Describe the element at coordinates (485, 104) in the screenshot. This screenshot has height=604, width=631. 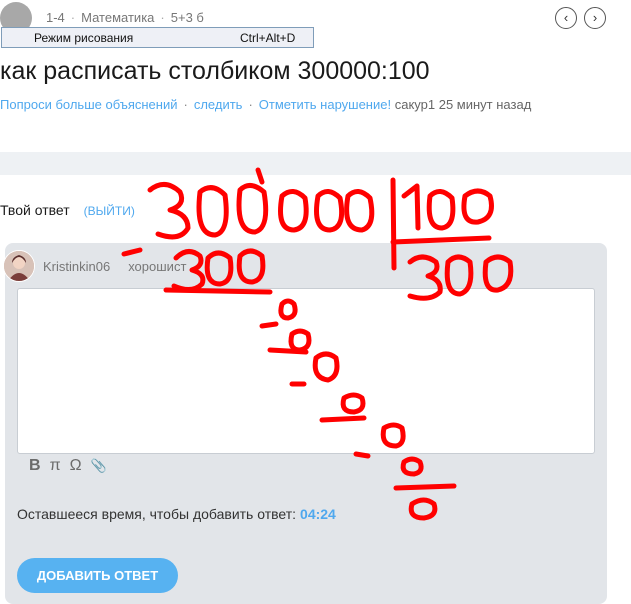
I see `question-time: 25 минут назад` at that location.